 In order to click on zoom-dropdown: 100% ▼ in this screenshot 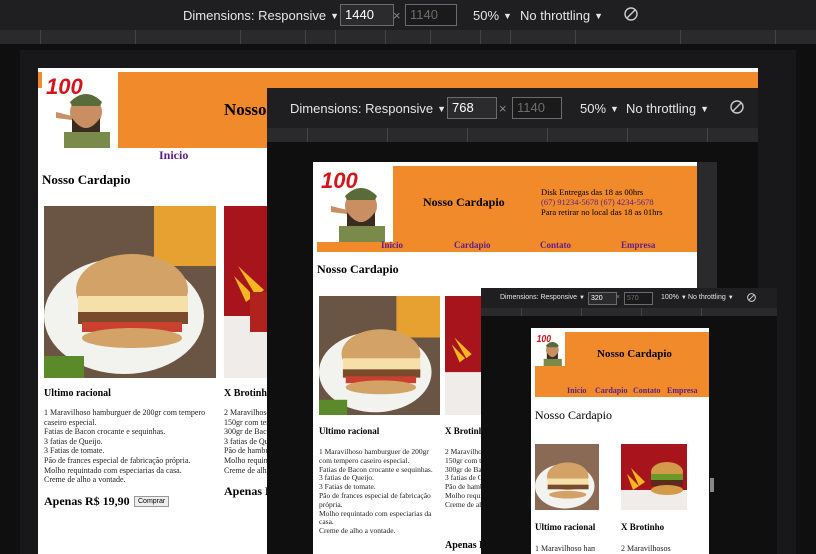, I will do `click(674, 297)`.